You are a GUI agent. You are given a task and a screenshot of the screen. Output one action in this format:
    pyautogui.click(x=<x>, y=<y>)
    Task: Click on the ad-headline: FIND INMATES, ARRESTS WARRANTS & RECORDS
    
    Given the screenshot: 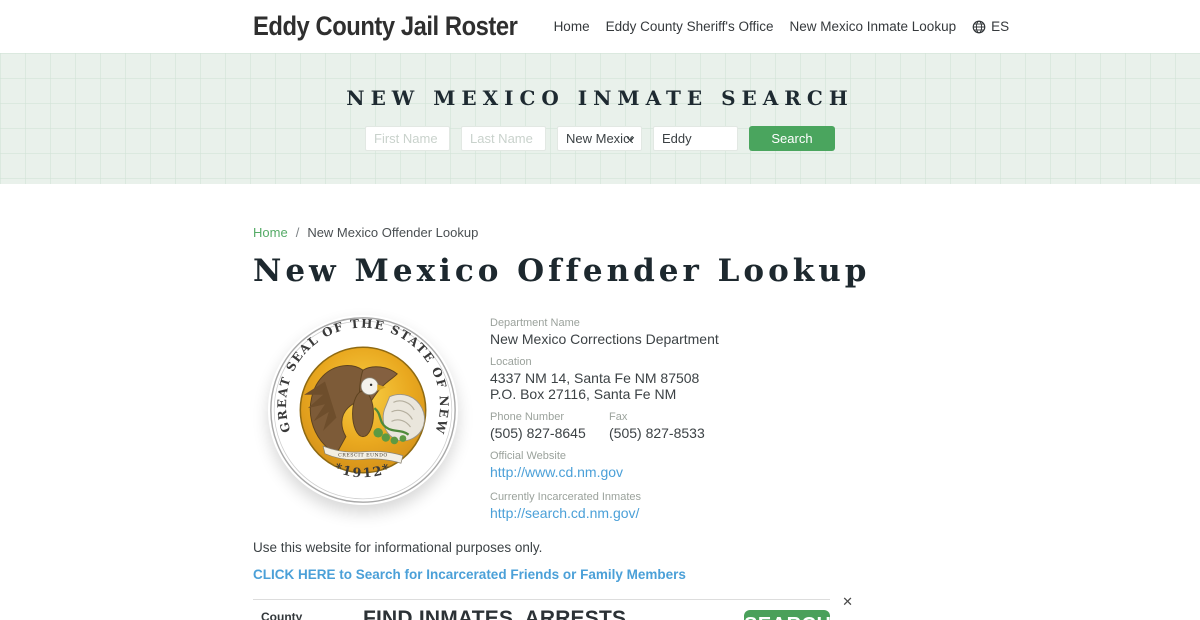 What is the action you would take?
    pyautogui.click(x=553, y=612)
    